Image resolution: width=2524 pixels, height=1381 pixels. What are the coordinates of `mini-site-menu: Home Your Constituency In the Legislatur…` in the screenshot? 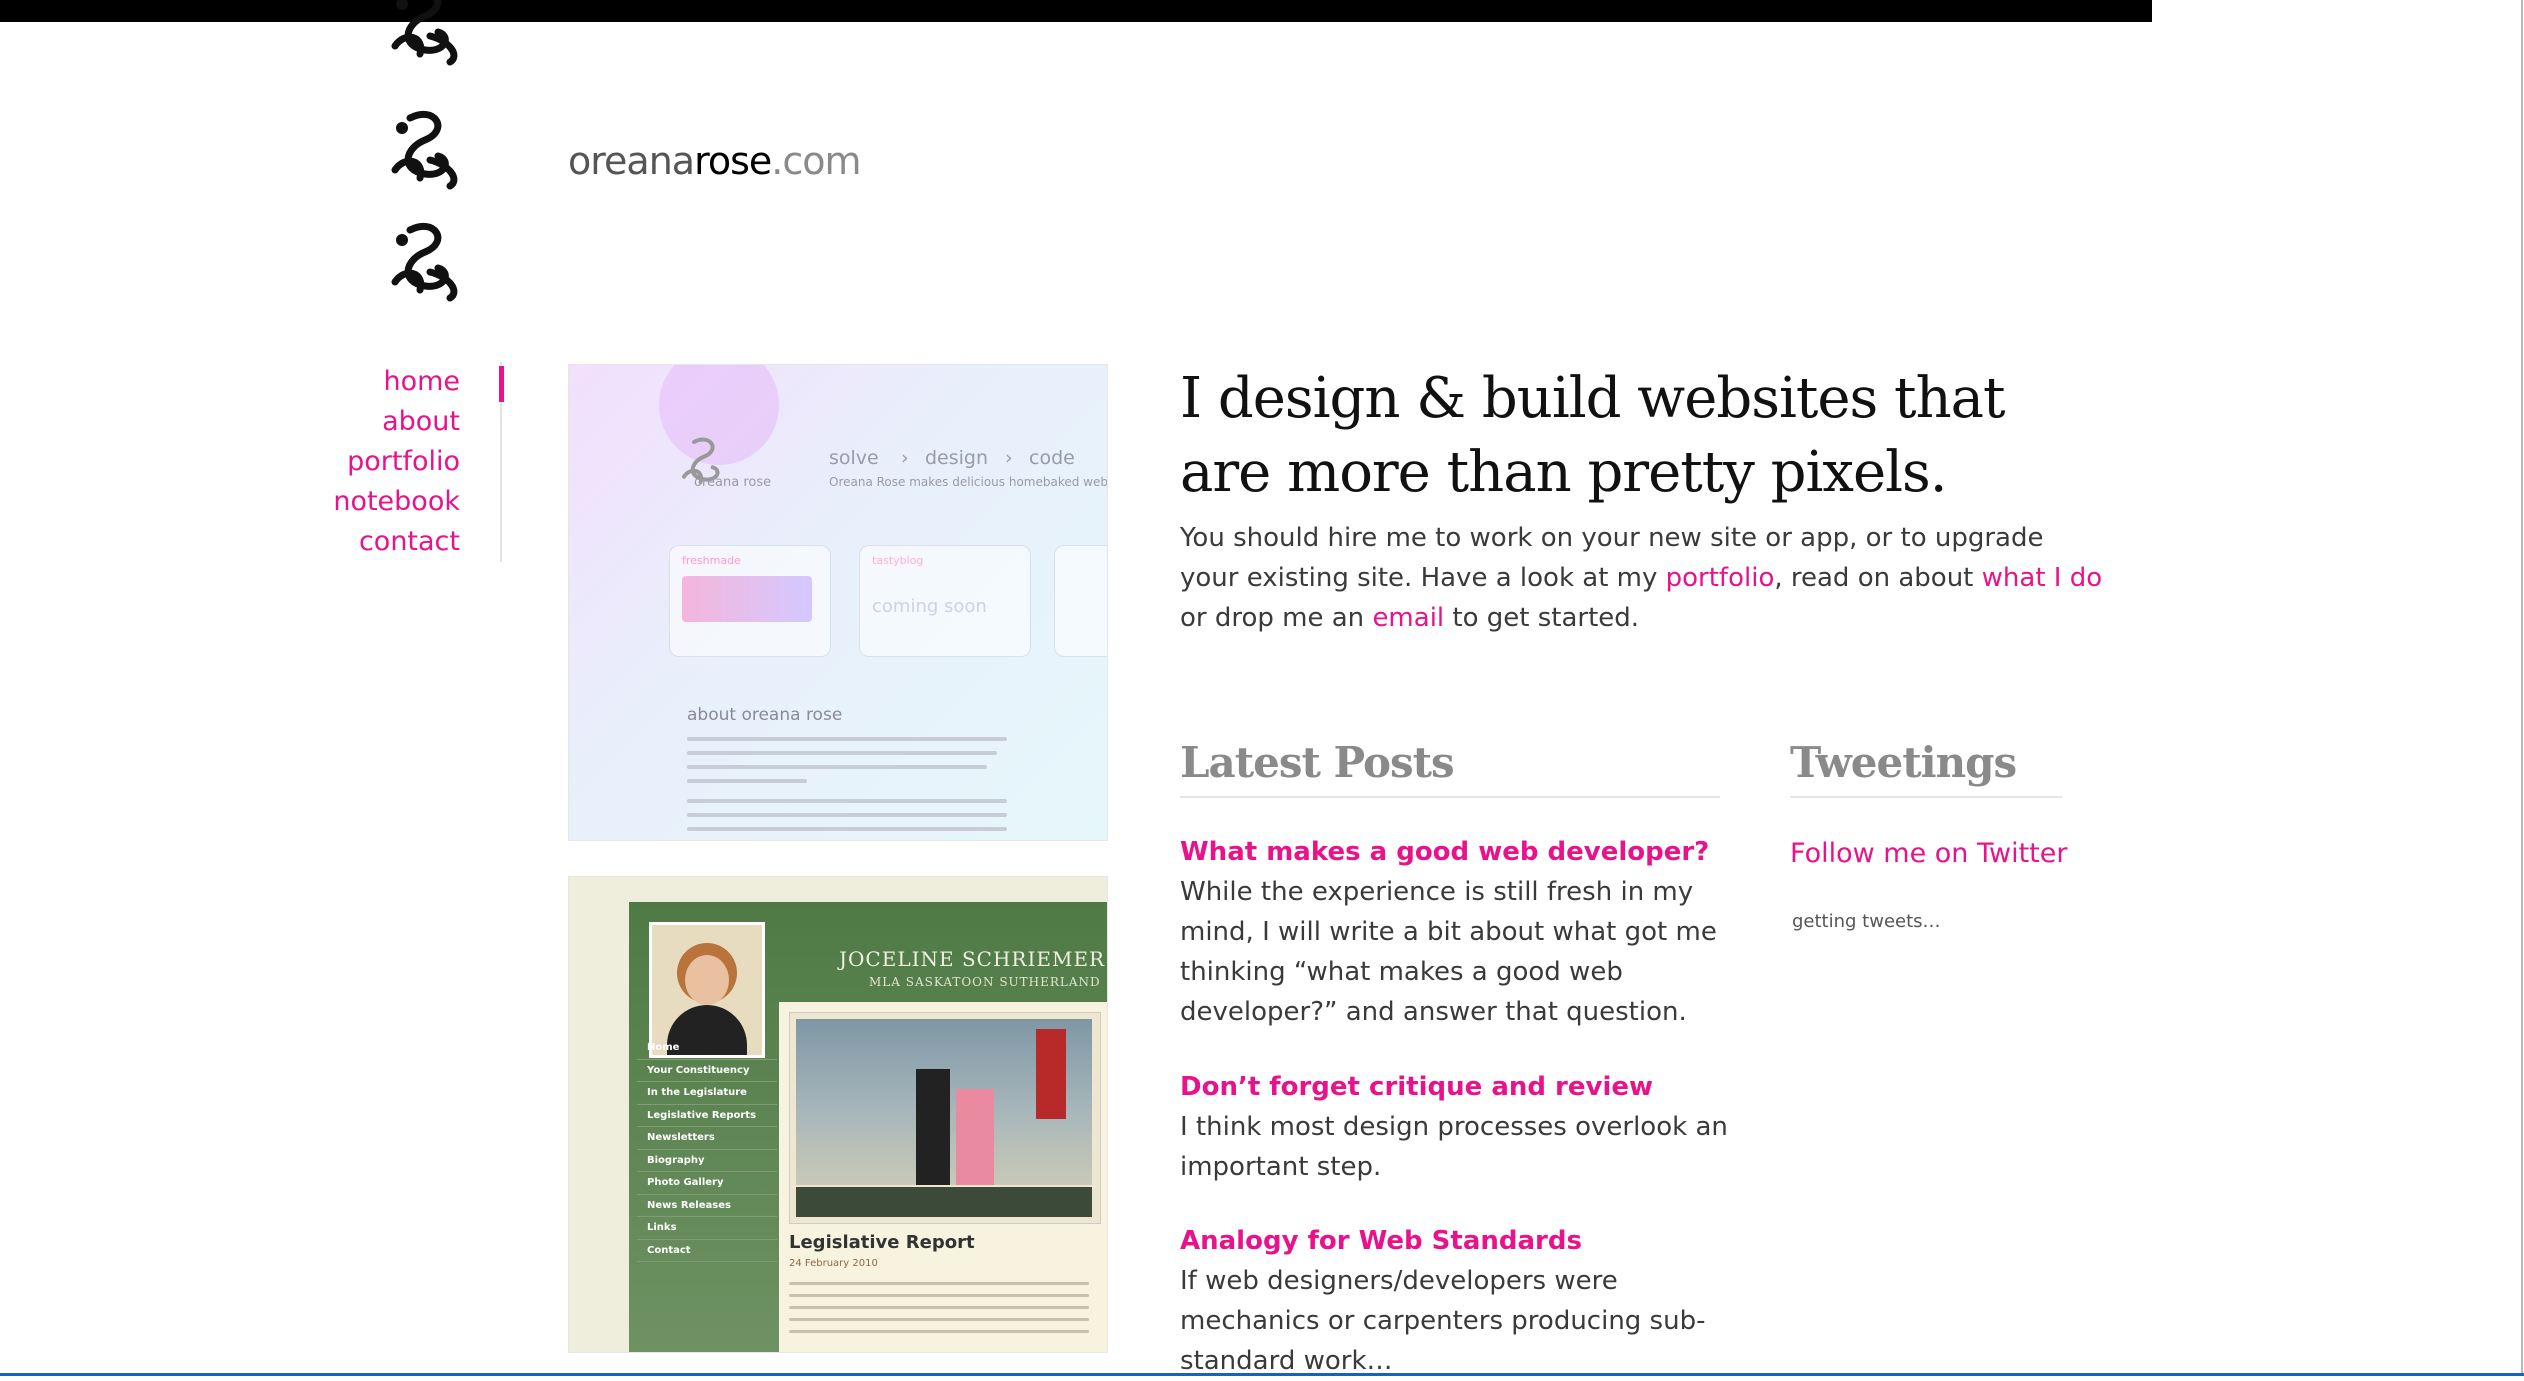 It's located at (707, 1149).